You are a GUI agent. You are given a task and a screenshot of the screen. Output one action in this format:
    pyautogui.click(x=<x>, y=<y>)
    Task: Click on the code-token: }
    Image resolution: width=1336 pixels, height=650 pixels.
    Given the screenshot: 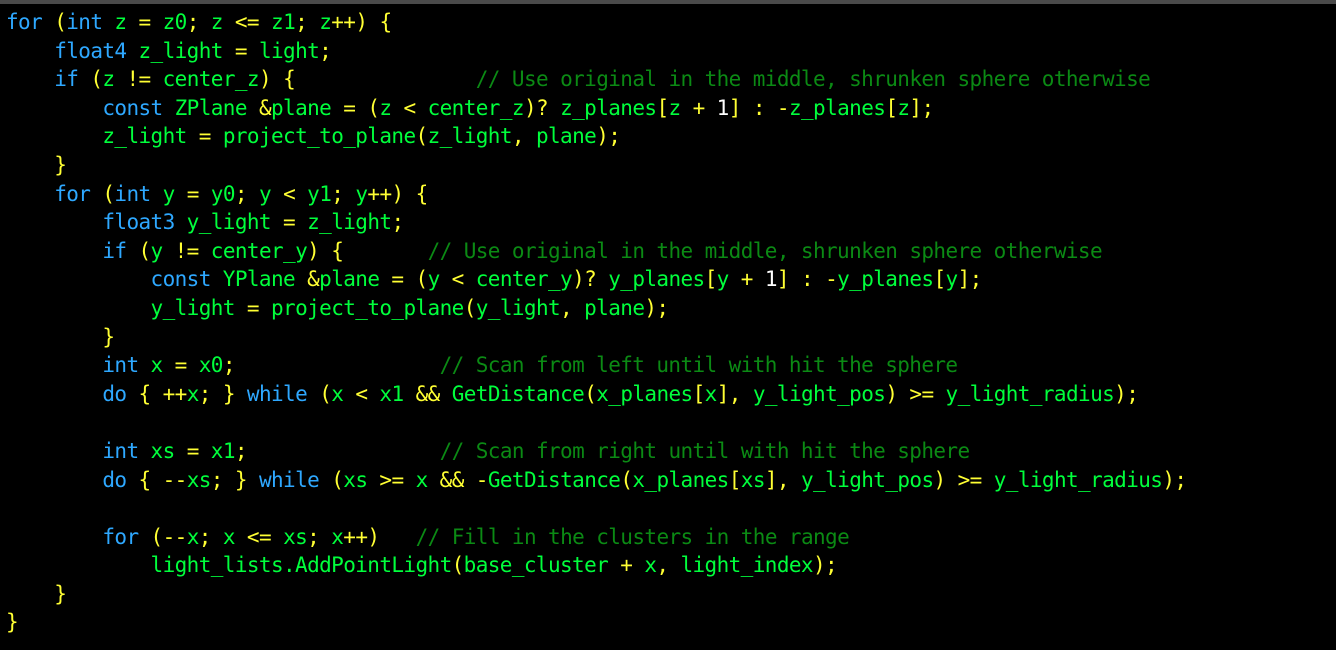 What is the action you would take?
    pyautogui.click(x=60, y=164)
    